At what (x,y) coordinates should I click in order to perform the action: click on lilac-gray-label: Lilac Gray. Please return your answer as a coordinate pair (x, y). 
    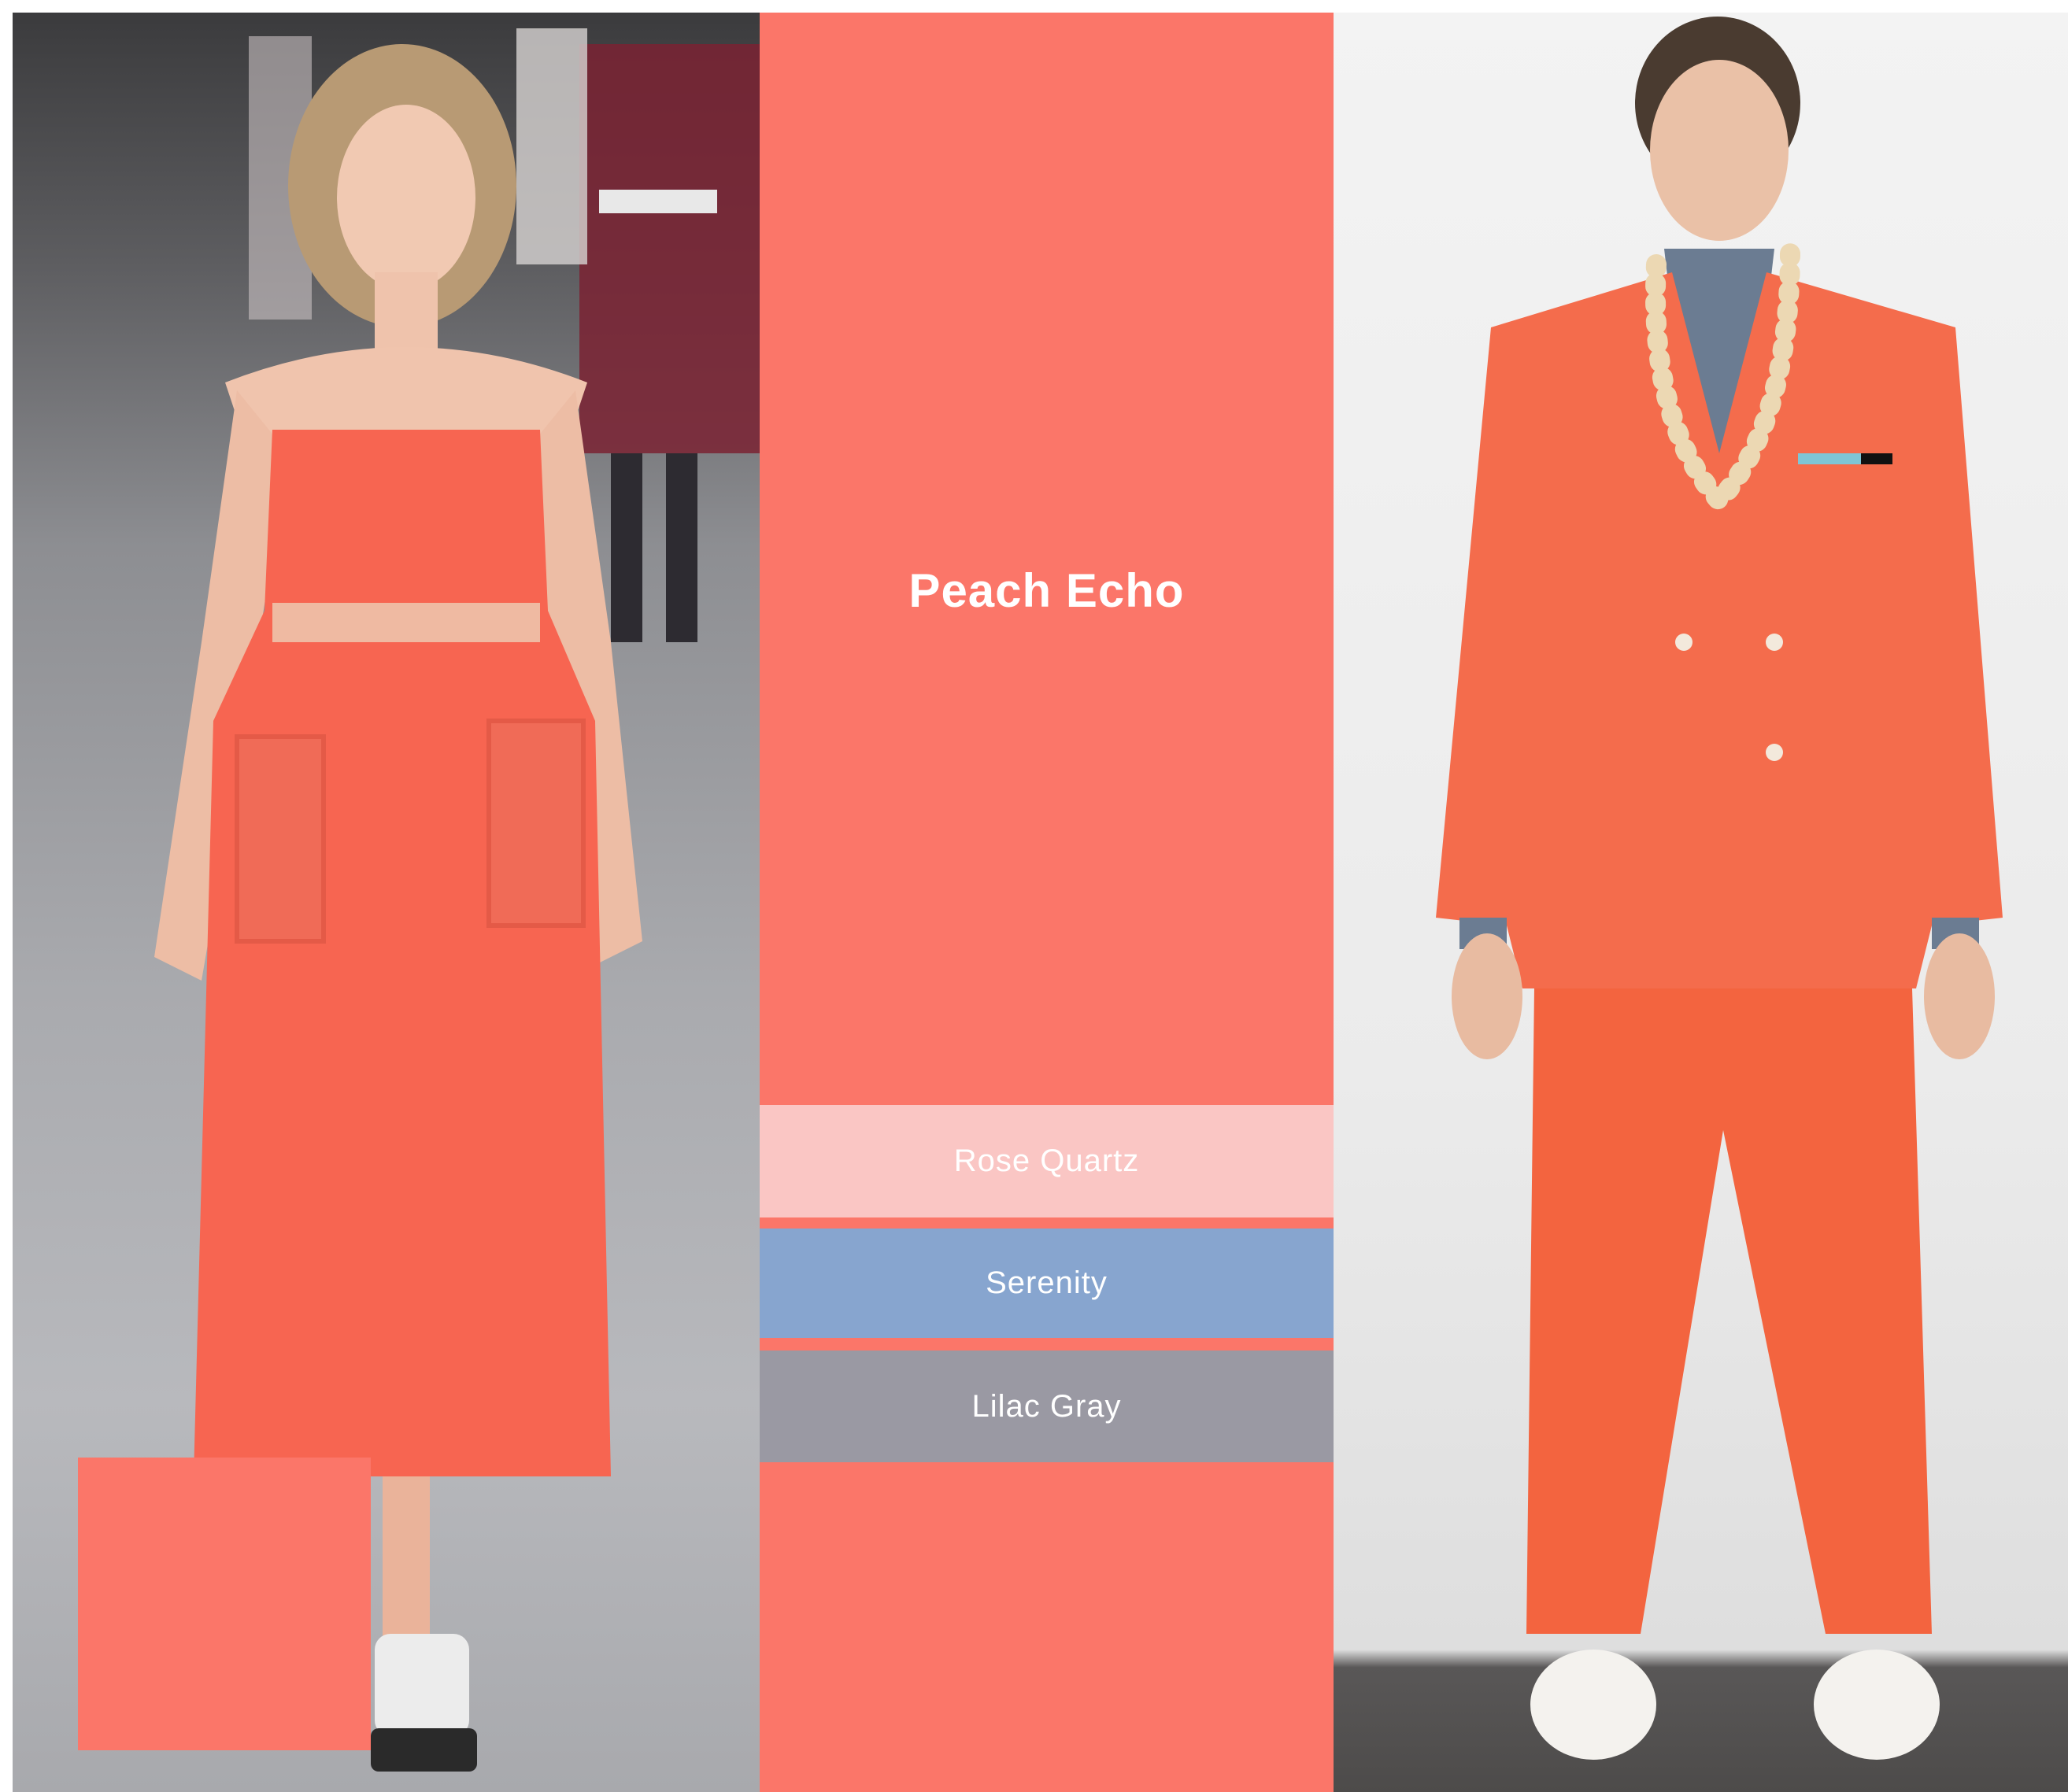
    Looking at the image, I should click on (1046, 1406).